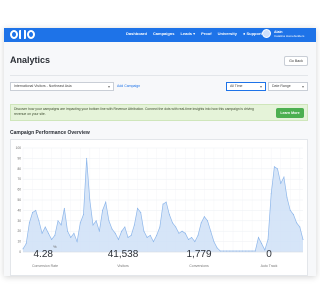 The image size is (320, 308). I want to click on stat-label: Auto Track, so click(269, 266).